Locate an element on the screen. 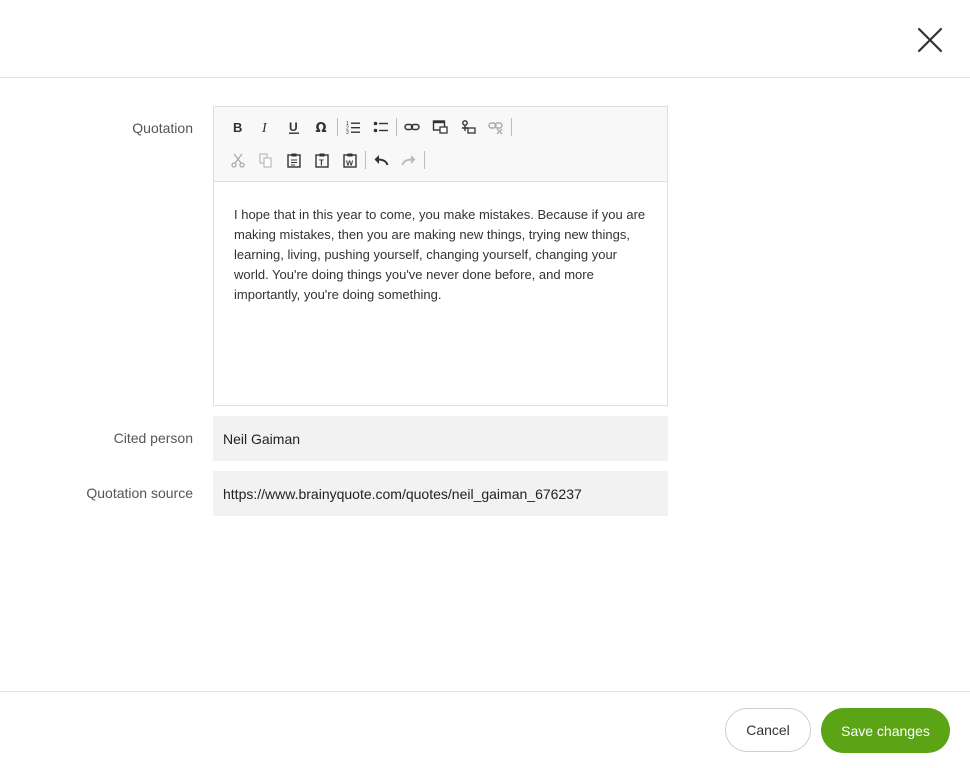  italic-button: I is located at coordinates (266, 127).